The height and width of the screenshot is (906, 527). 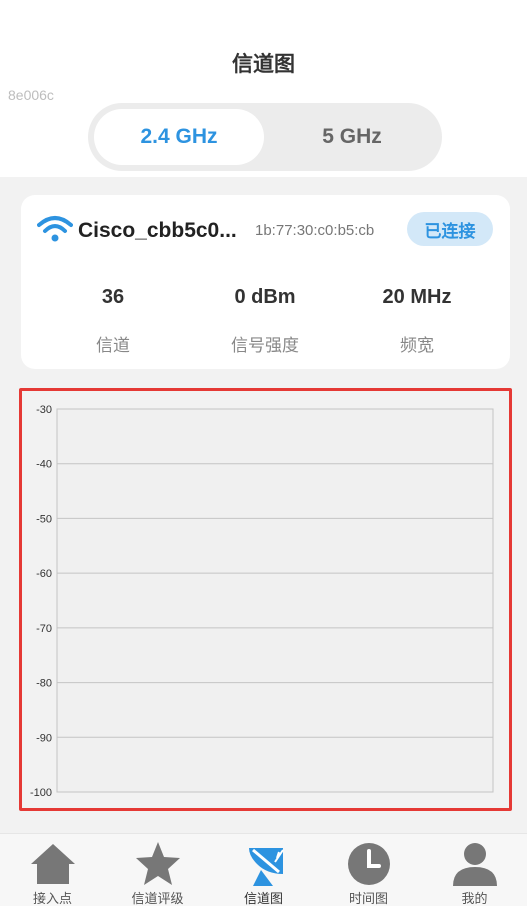 I want to click on chart-ytick-label: -60, so click(x=44, y=574).